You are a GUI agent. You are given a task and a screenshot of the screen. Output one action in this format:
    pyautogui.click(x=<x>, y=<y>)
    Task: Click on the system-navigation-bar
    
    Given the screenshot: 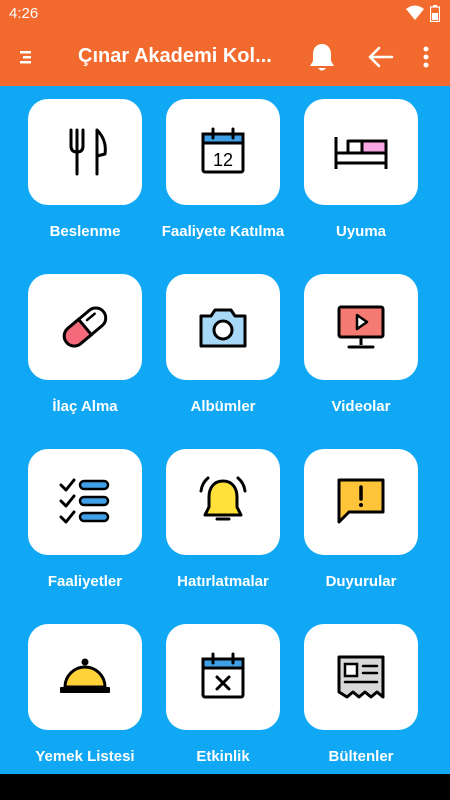 What is the action you would take?
    pyautogui.click(x=225, y=787)
    